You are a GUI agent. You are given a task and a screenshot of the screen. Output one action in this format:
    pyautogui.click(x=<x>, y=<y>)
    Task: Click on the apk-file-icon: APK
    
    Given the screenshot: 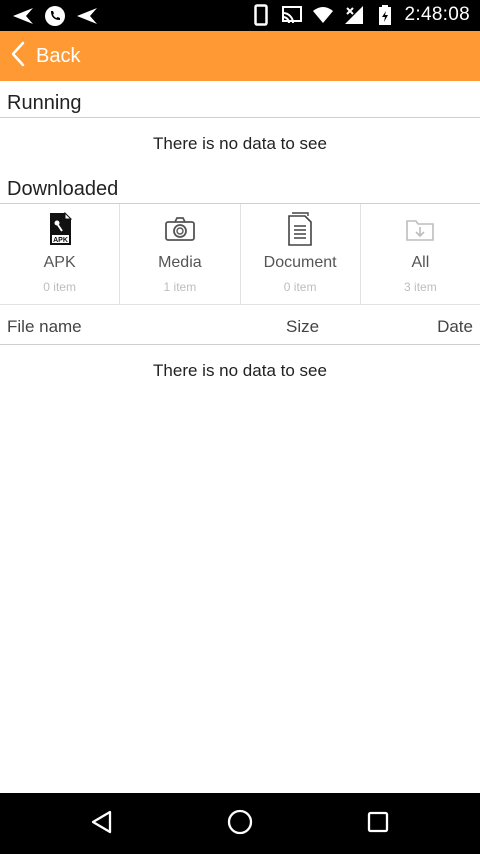 What is the action you would take?
    pyautogui.click(x=60, y=228)
    